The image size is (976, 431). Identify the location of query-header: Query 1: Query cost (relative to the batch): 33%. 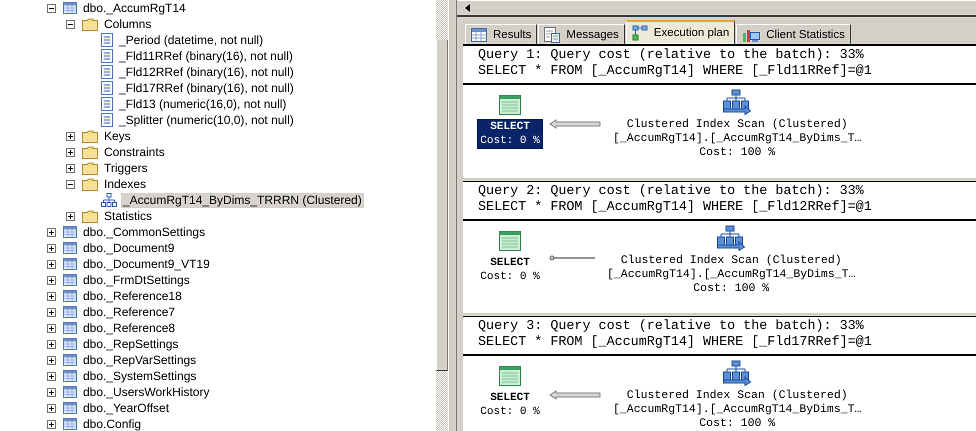
(671, 56).